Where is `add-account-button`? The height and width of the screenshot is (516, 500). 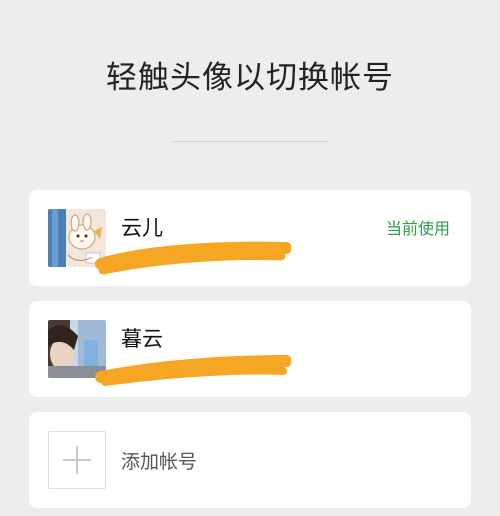
add-account-button is located at coordinates (77, 460).